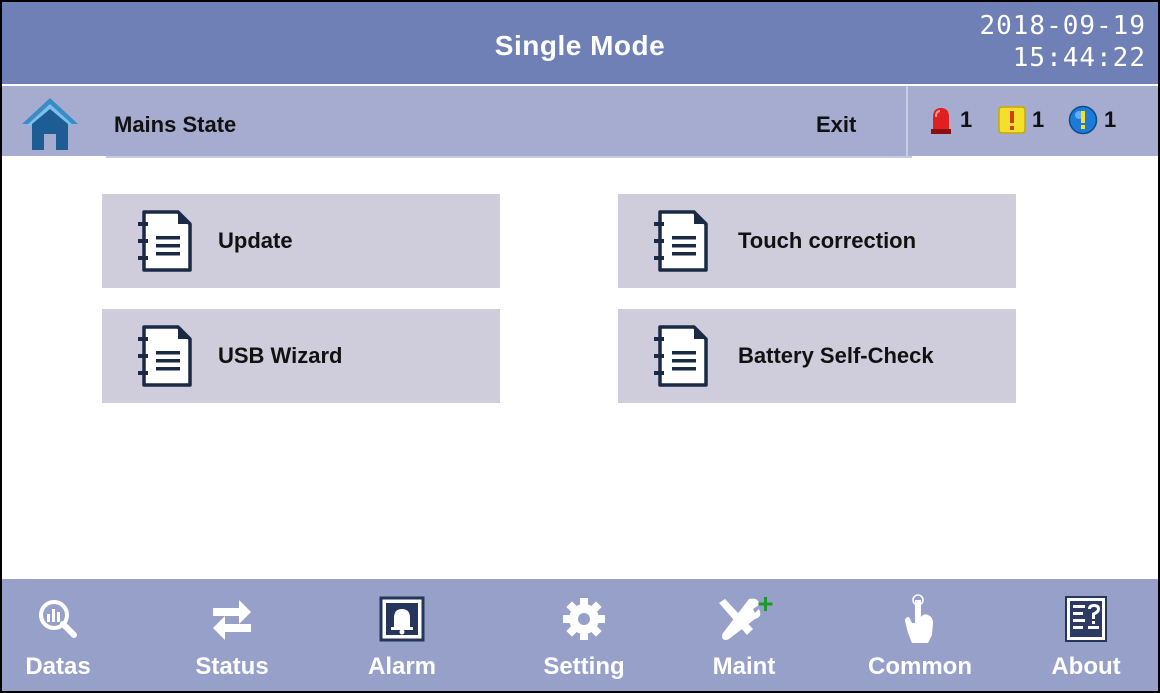 This screenshot has width=1160, height=693. Describe the element at coordinates (836, 125) in the screenshot. I see `exit-button: Exit` at that location.